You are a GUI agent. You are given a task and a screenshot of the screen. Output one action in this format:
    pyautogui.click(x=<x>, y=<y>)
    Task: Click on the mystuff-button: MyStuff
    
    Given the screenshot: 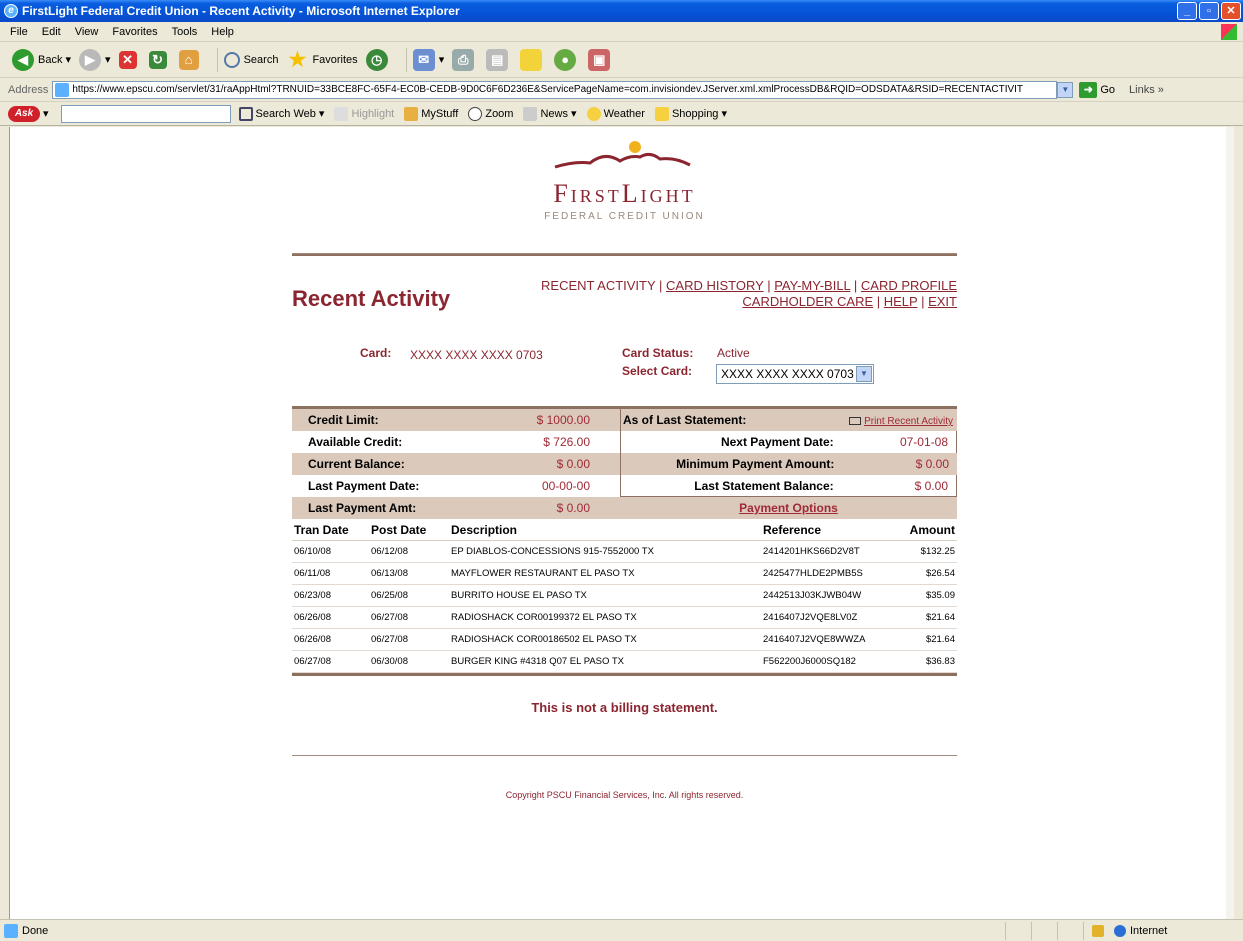 What is the action you would take?
    pyautogui.click(x=431, y=113)
    